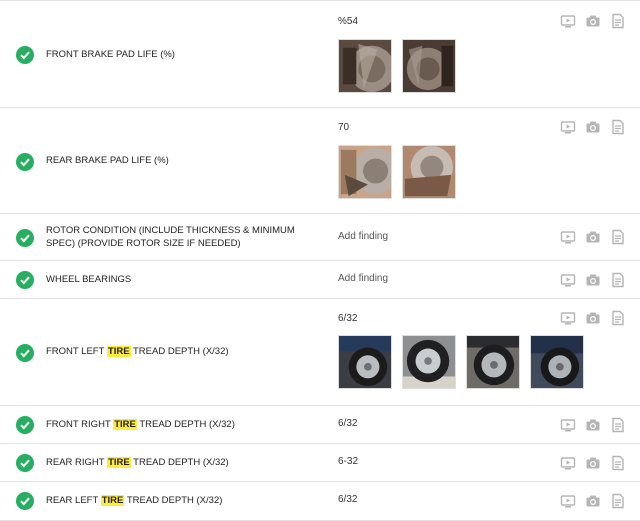  I want to click on row-value: 6-32, so click(348, 461).